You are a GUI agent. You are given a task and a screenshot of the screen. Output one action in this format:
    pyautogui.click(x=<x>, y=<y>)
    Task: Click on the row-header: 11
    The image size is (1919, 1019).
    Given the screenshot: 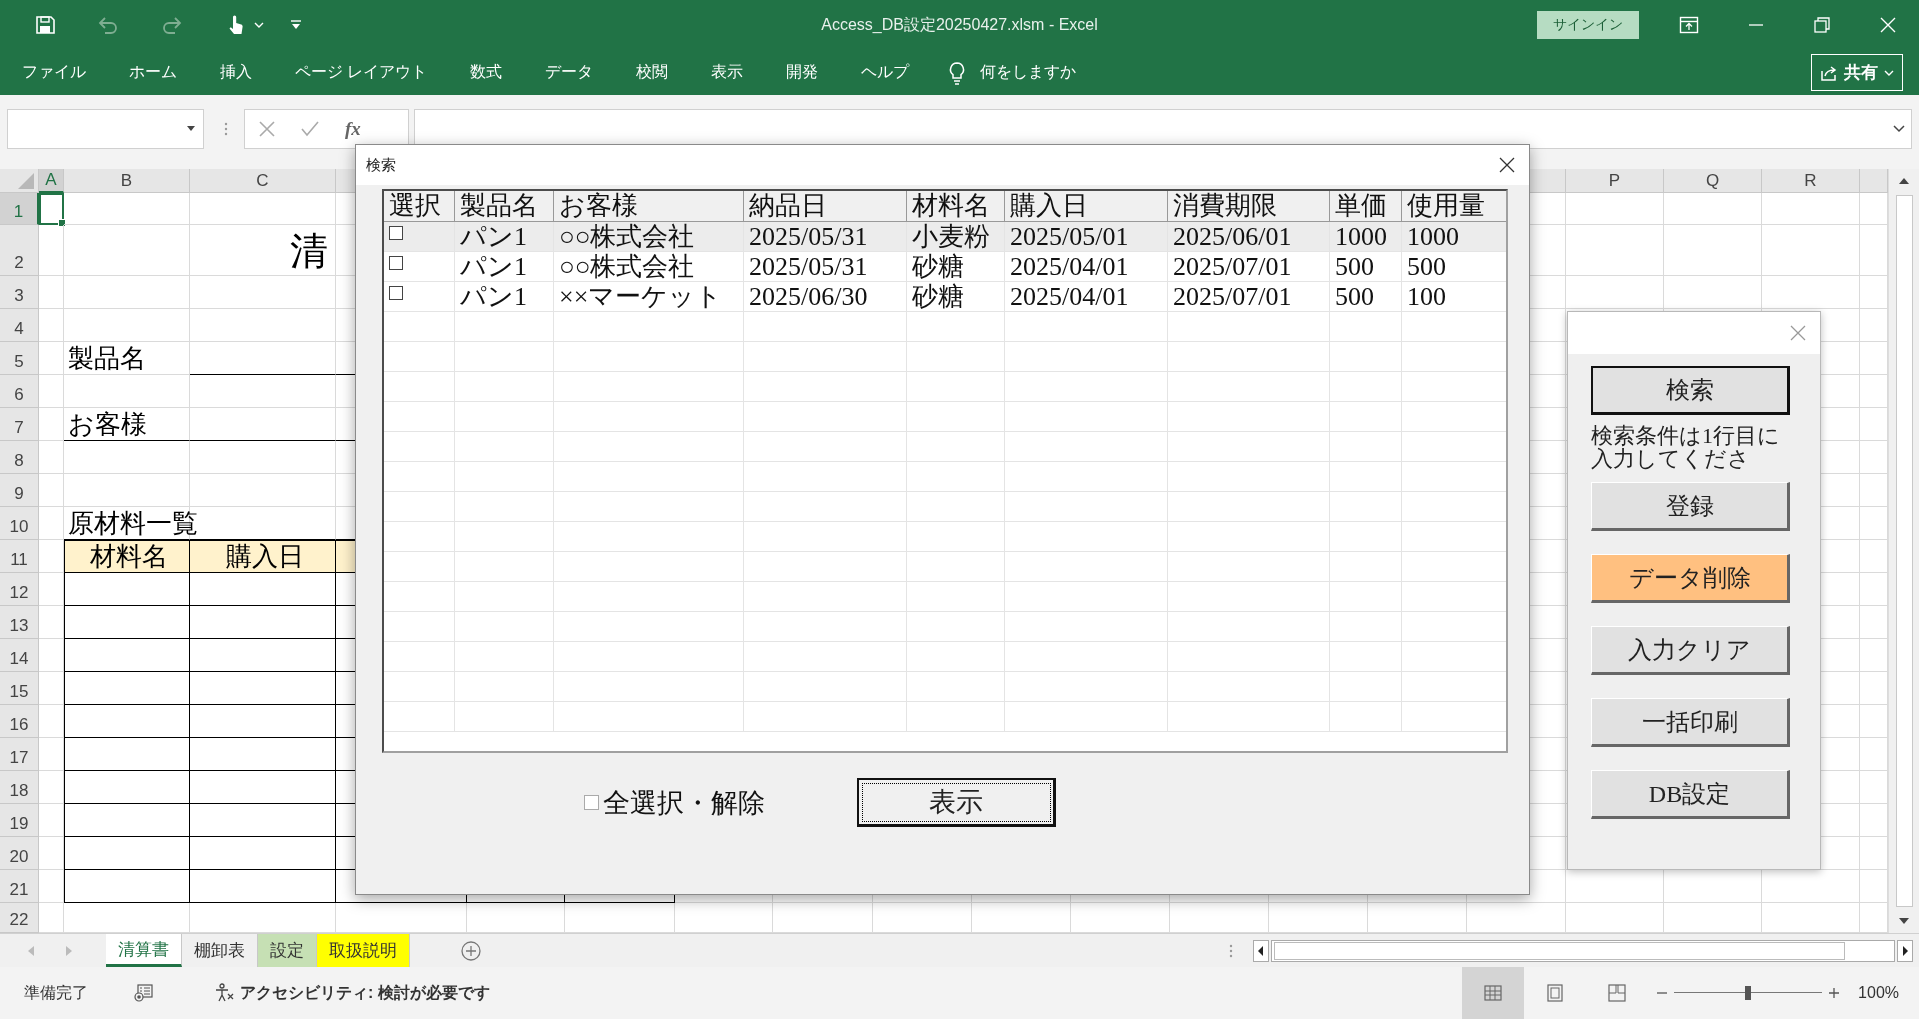 What is the action you would take?
    pyautogui.click(x=19, y=556)
    